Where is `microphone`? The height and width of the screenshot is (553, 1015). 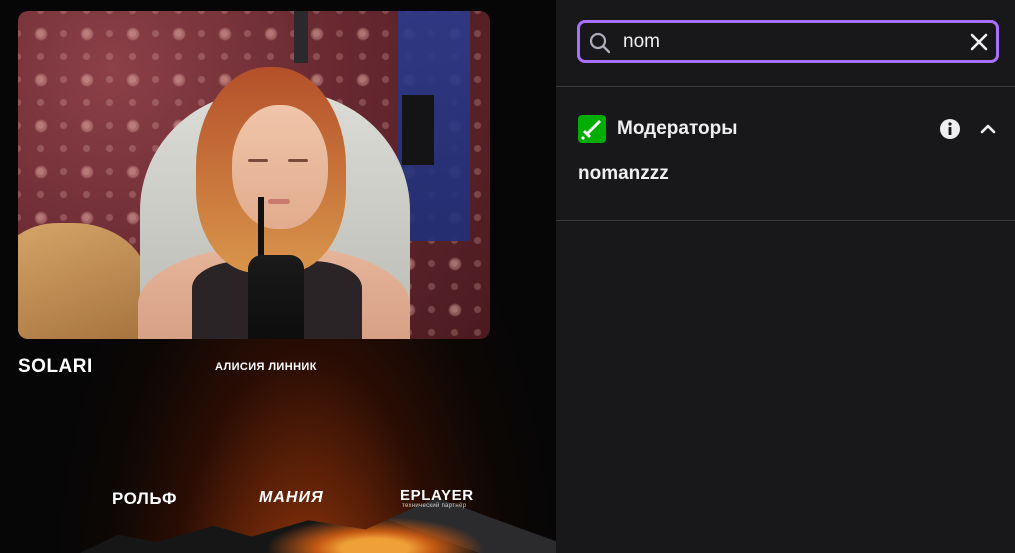 microphone is located at coordinates (276, 297).